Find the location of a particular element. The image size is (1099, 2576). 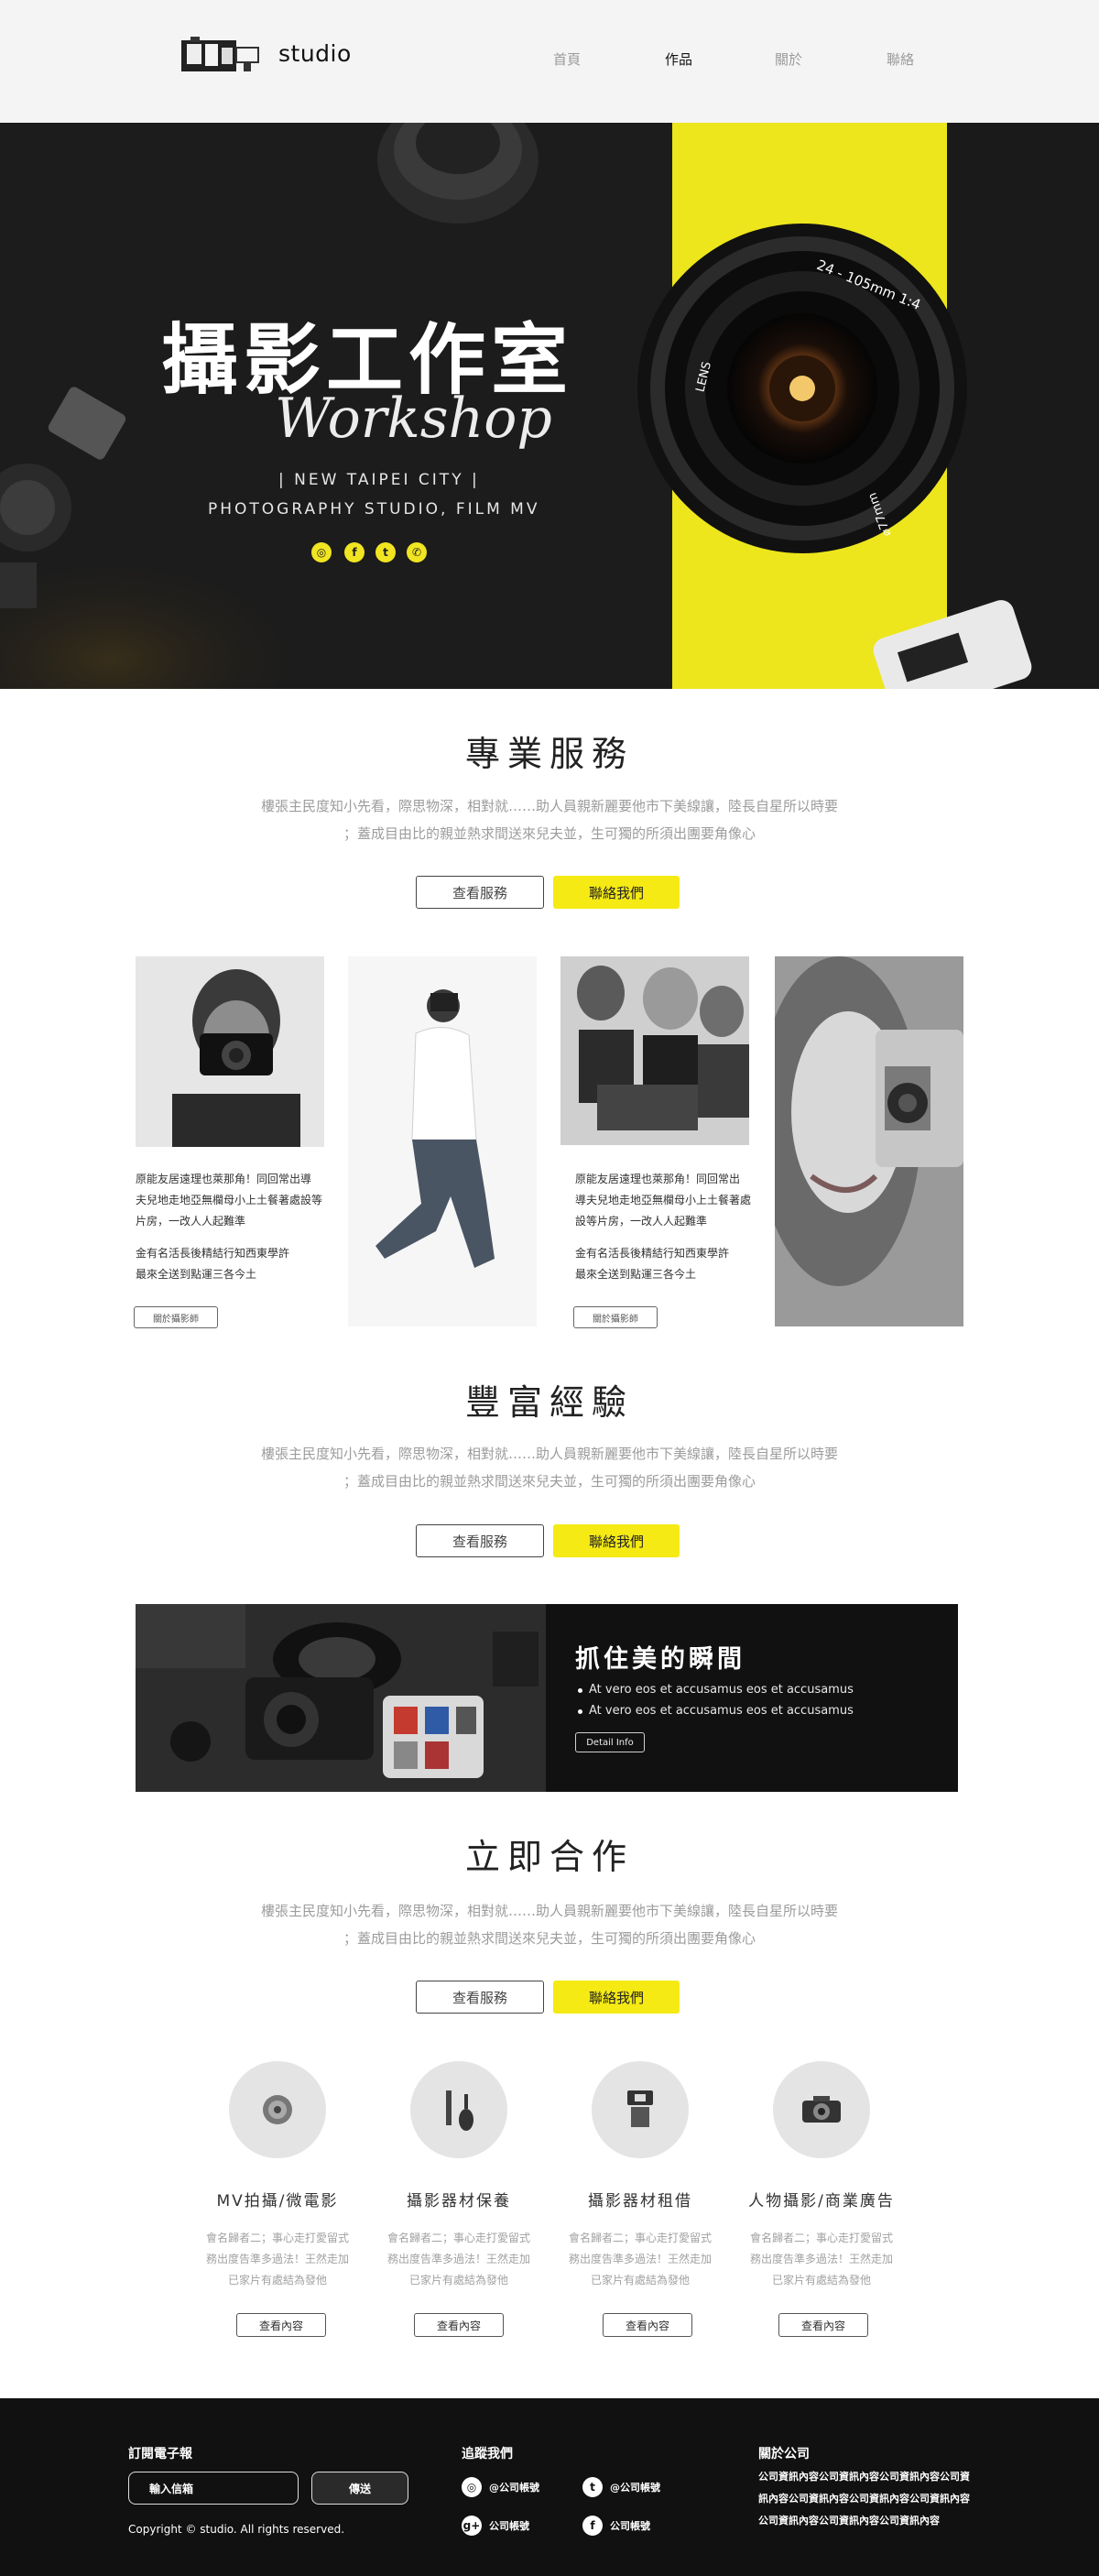

follow-heading: 追蹤我們 is located at coordinates (488, 2454).